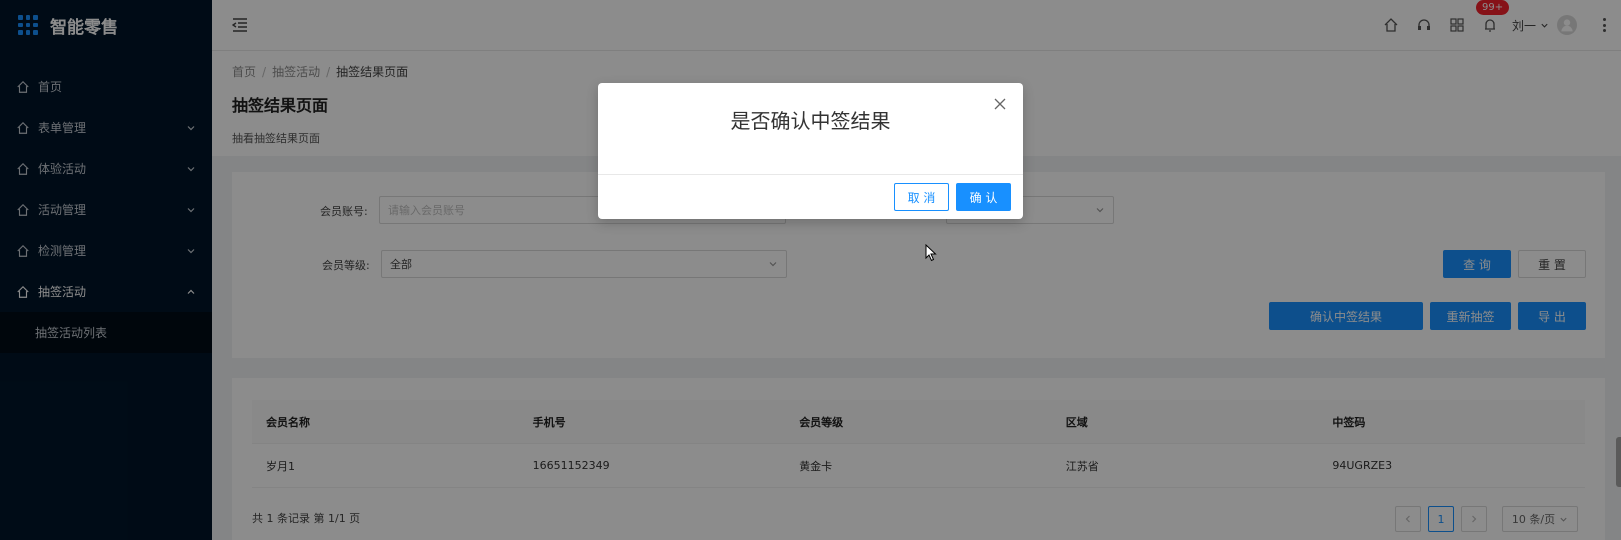 The width and height of the screenshot is (1621, 540). What do you see at coordinates (983, 197) in the screenshot?
I see `modal-confirm-button: 确 认` at bounding box center [983, 197].